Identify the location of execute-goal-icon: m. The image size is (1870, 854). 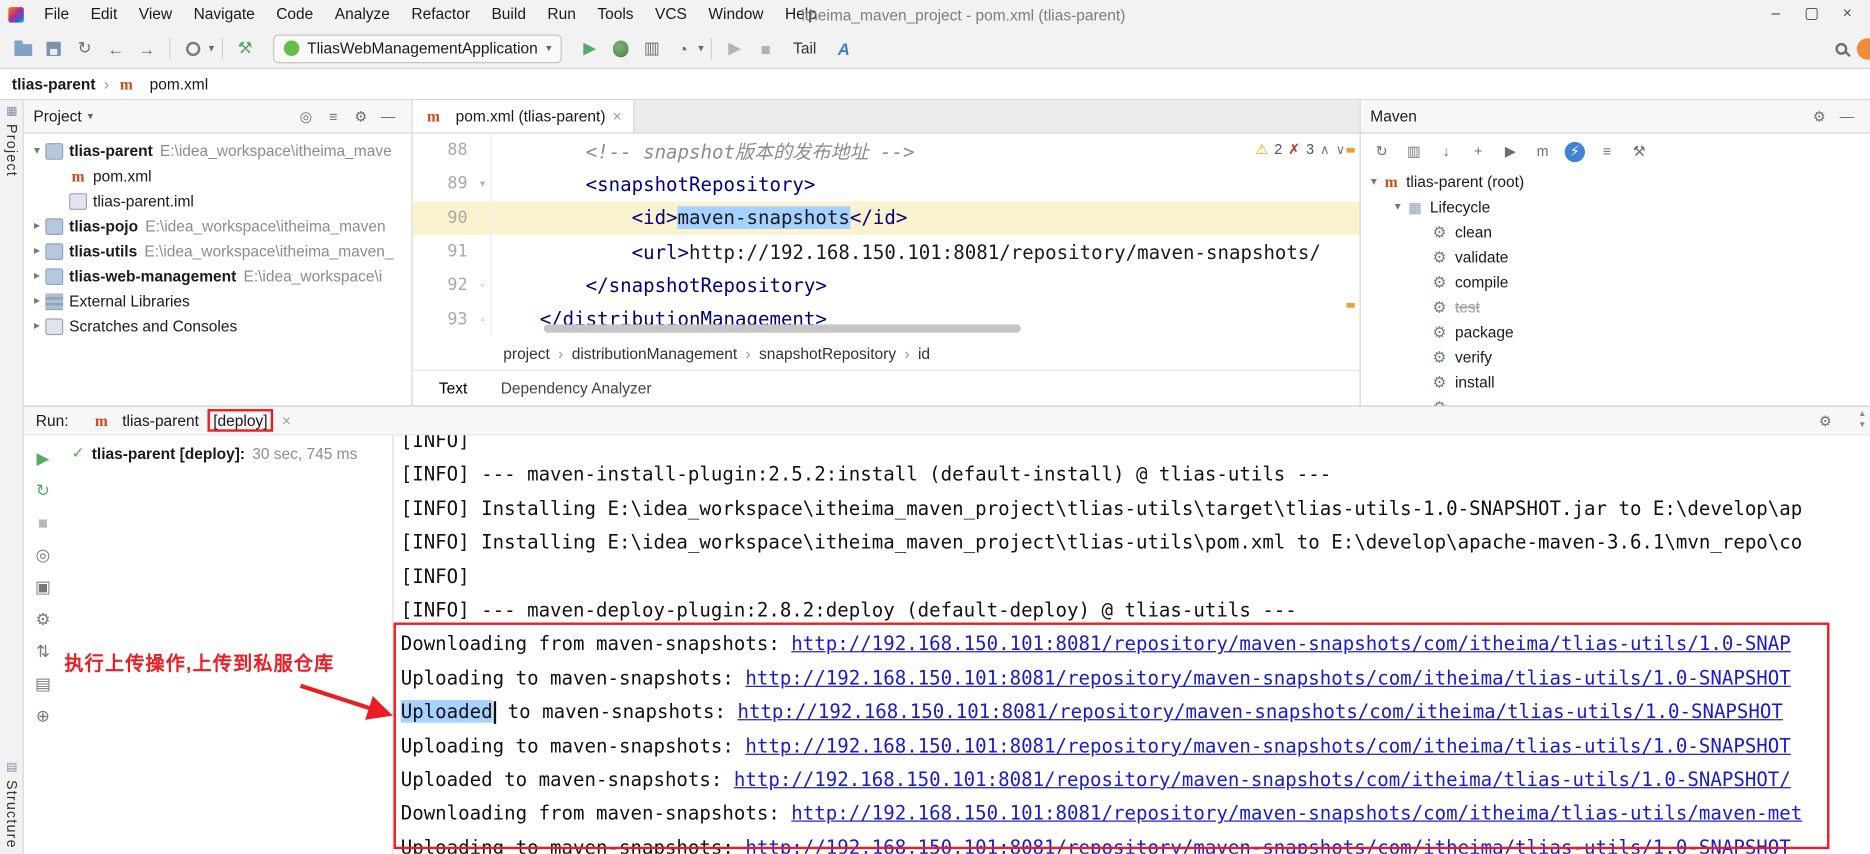
(1542, 151).